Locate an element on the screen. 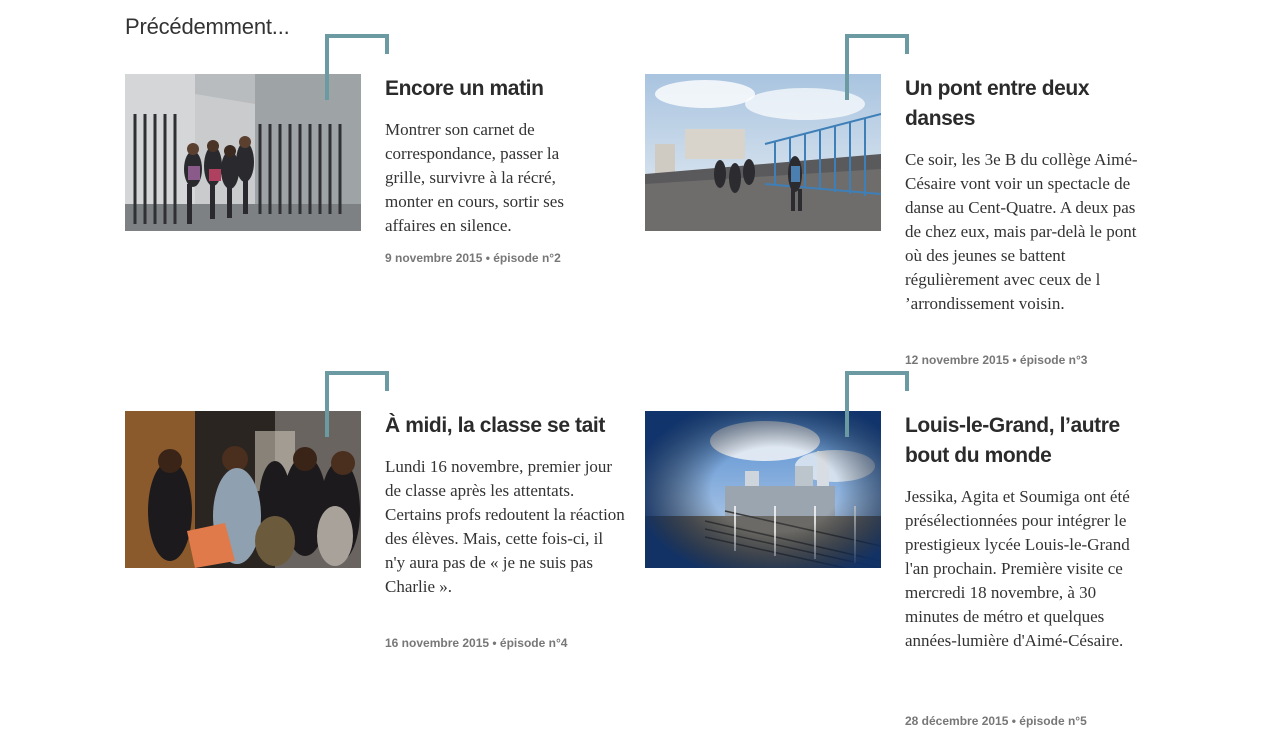 This screenshot has height=729, width=1262. episode-meta: 9 novembre 2015 • épisode n°2 is located at coordinates (473, 258).